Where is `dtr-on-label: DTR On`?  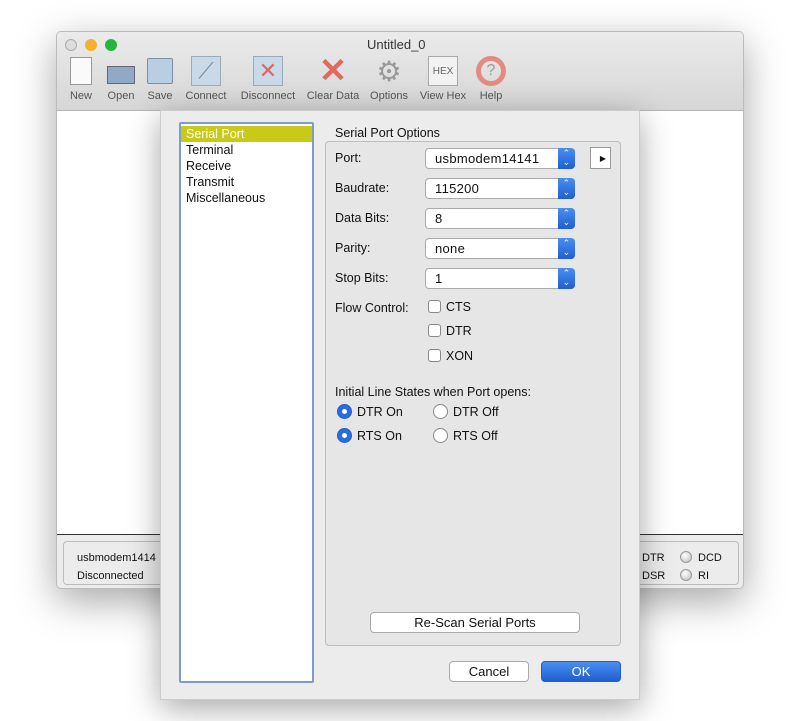
dtr-on-label: DTR On is located at coordinates (380, 412).